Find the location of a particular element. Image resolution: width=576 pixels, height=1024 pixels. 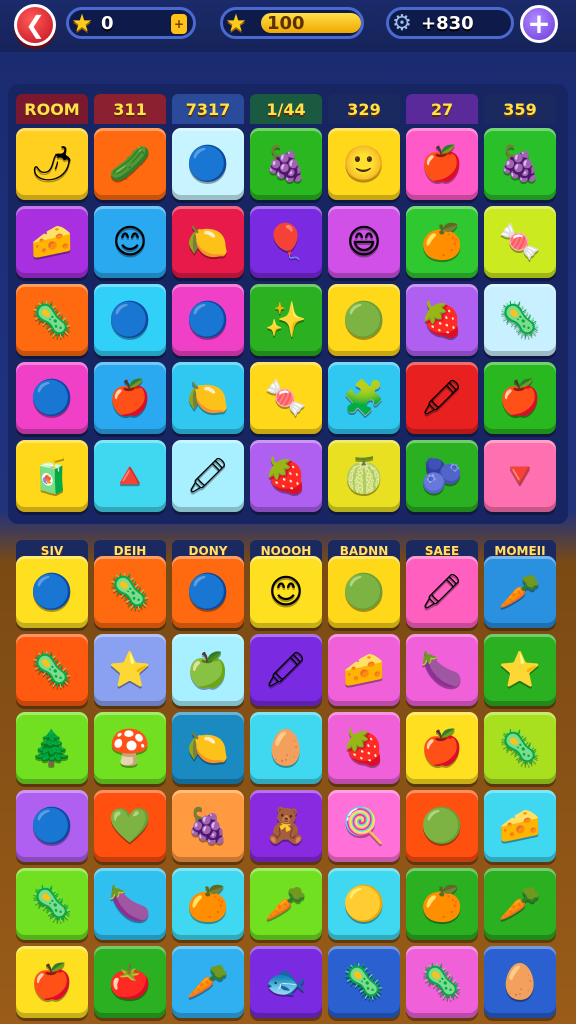

game-tile: 🌲 is located at coordinates (52, 748).